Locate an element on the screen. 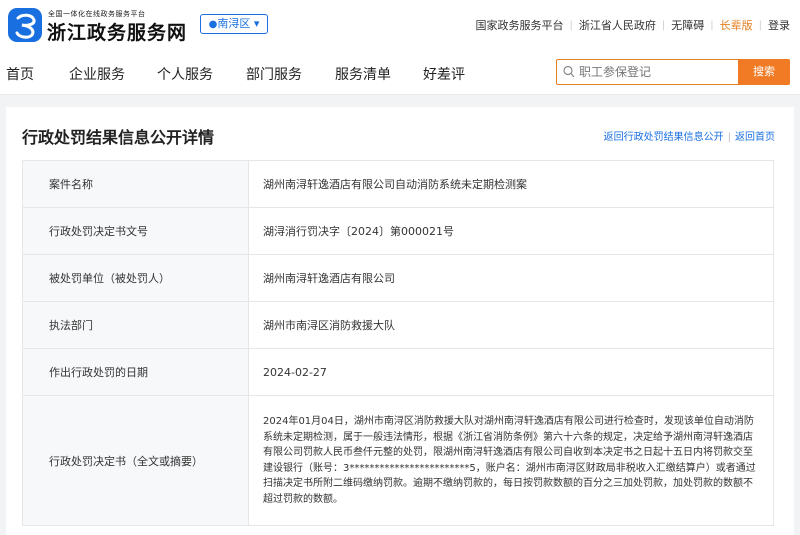 The height and width of the screenshot is (535, 800). search-box: 搜索 is located at coordinates (673, 72).